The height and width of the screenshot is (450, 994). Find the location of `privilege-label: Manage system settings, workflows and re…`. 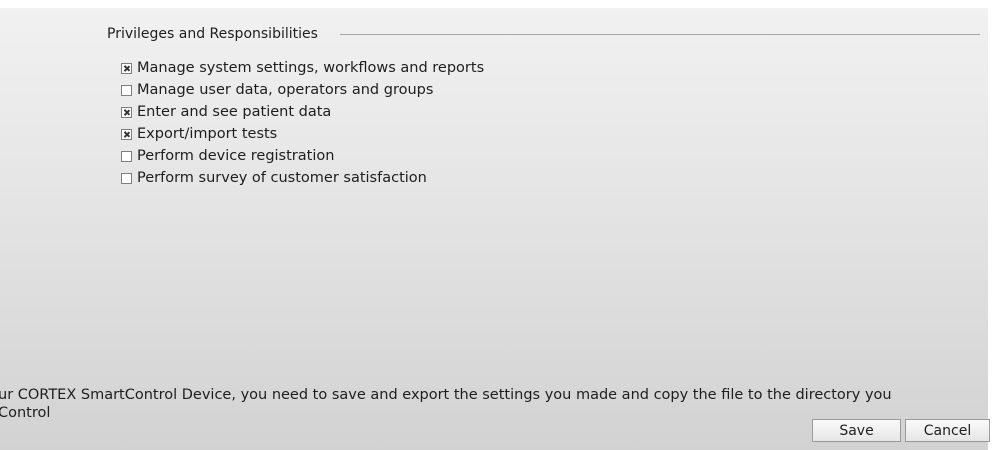

privilege-label: Manage system settings, workflows and re… is located at coordinates (311, 68).